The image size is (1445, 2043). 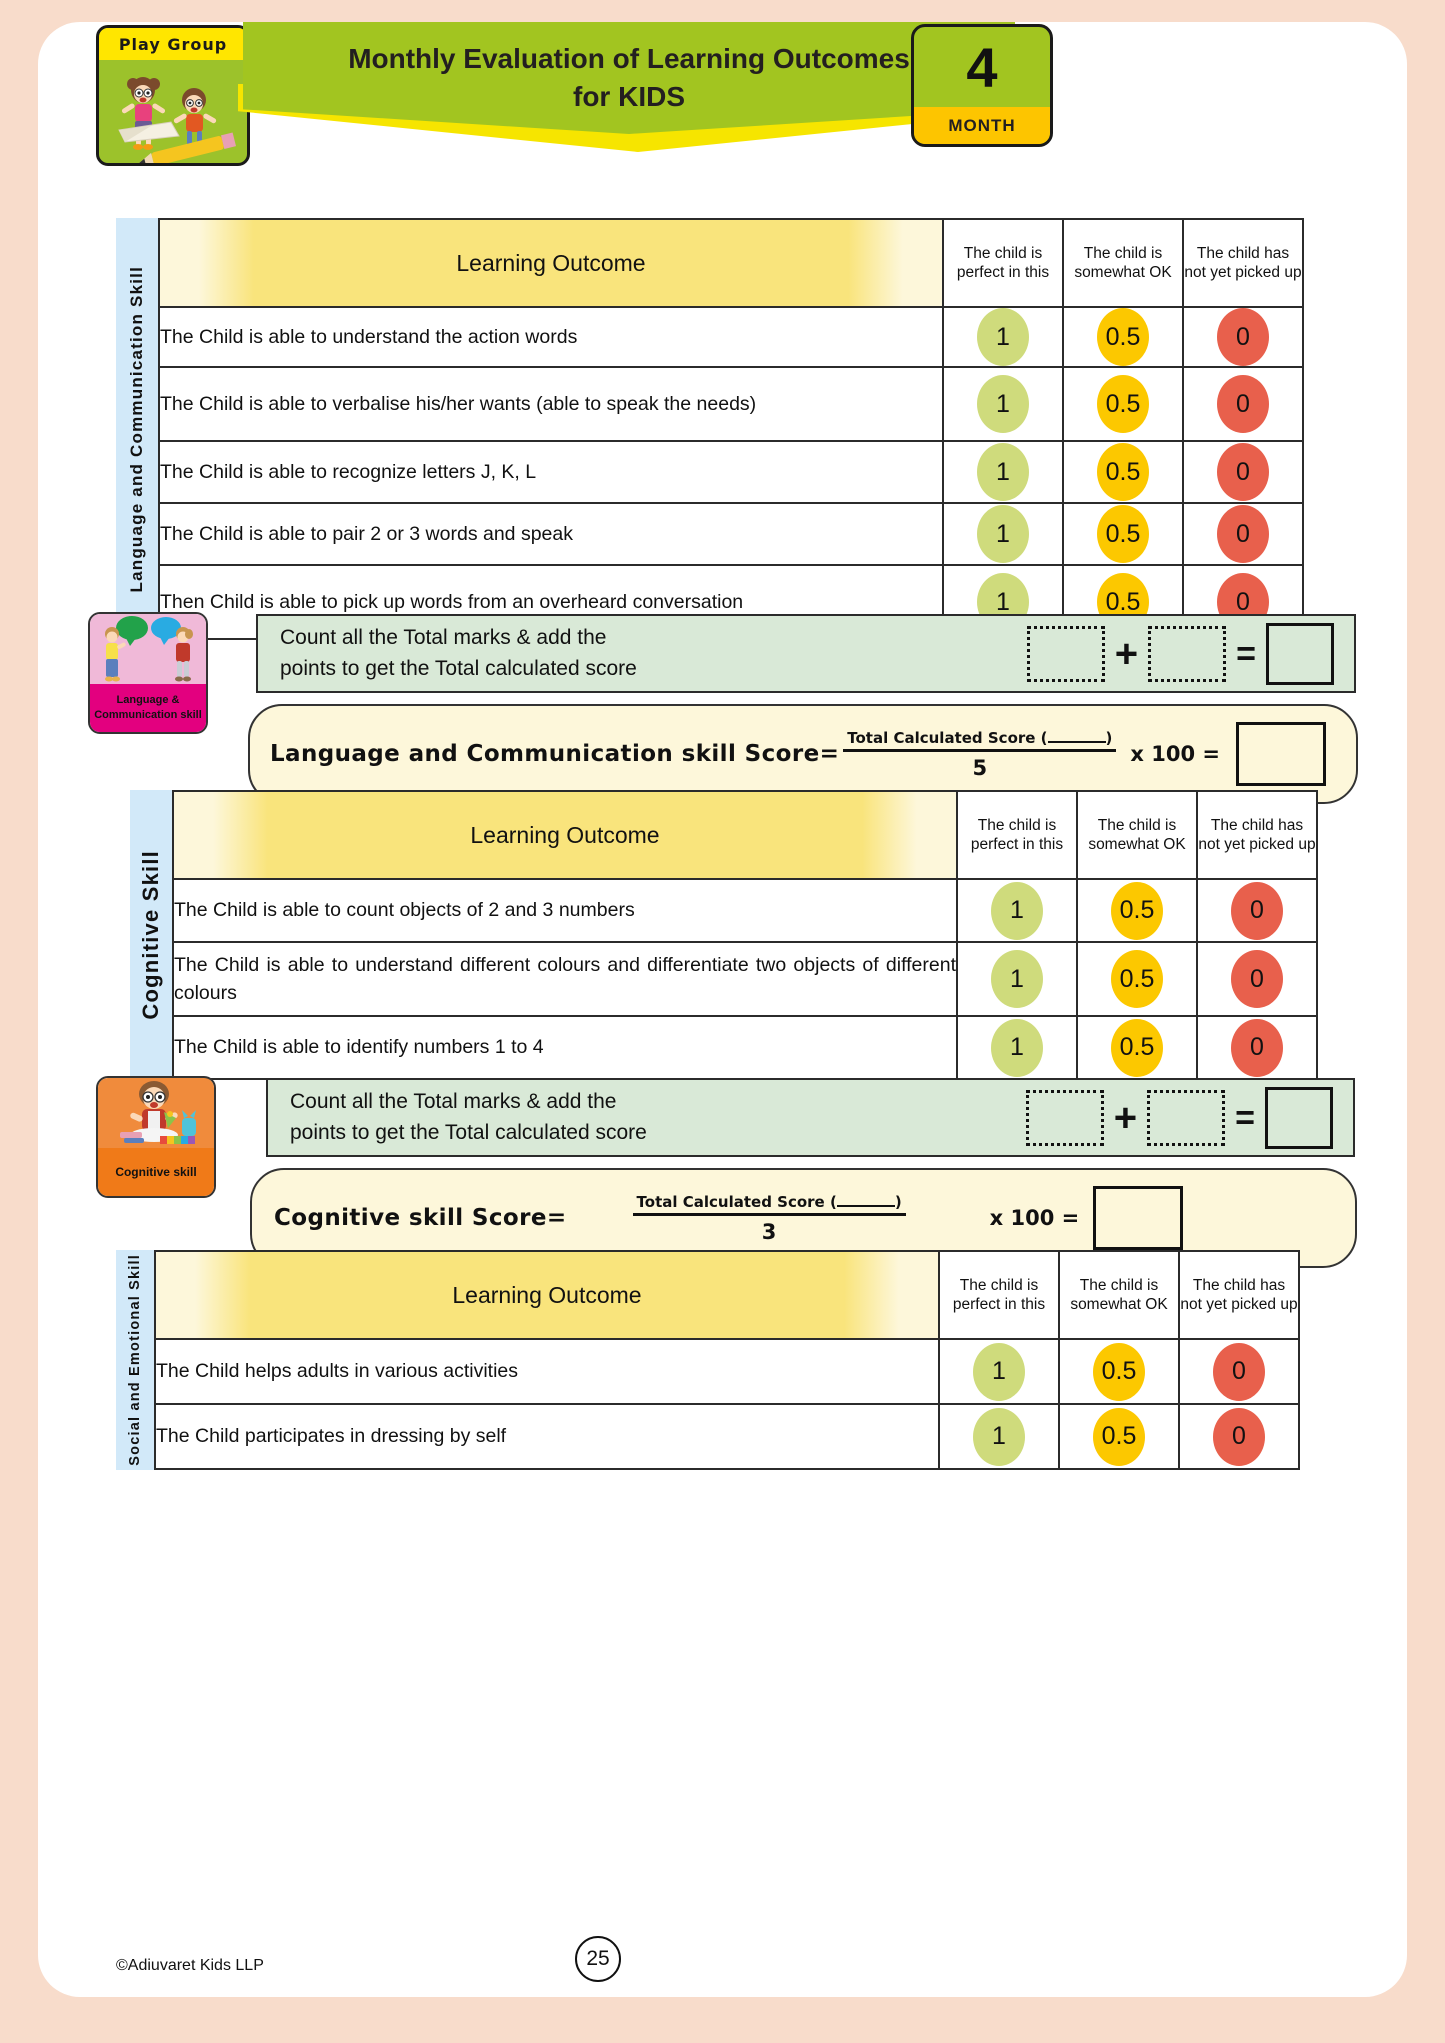 I want to click on skill-icon-cognitive: Cognitive skill, so click(x=156, y=1137).